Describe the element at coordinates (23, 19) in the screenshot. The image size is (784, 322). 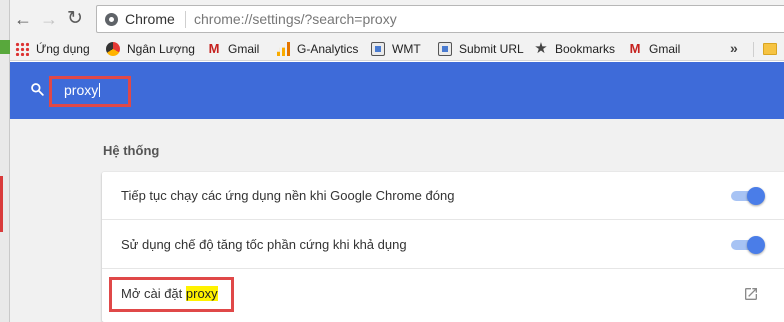
I see `back-arrow-icon: ←` at that location.